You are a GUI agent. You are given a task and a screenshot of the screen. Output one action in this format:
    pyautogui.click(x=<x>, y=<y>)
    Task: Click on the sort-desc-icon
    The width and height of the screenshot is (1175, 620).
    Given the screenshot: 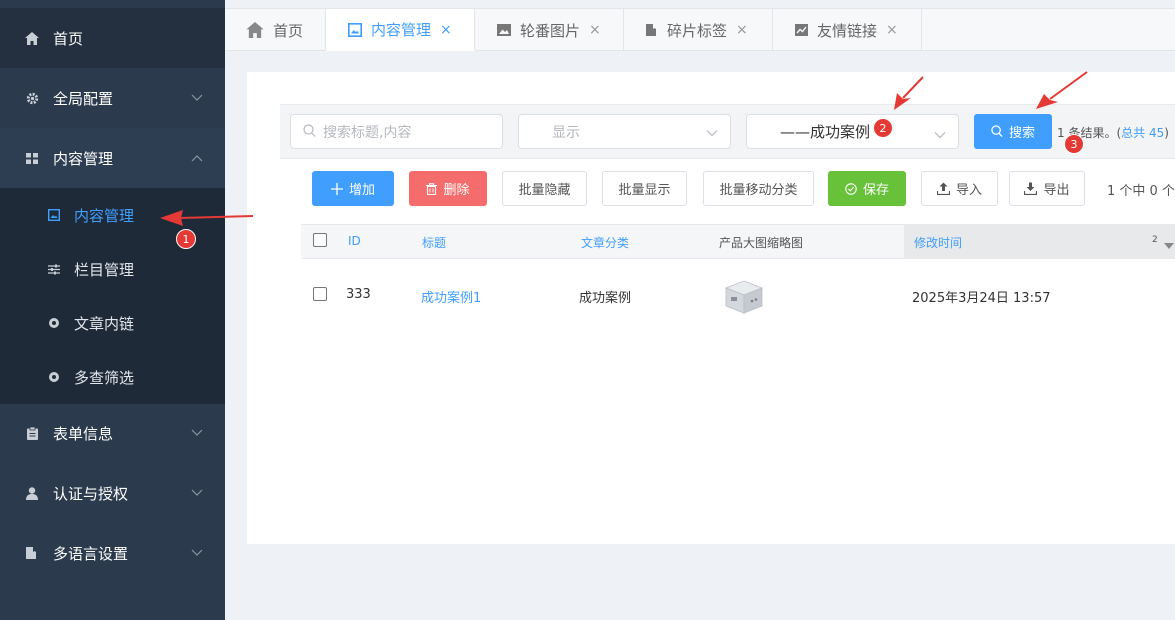 What is the action you would take?
    pyautogui.click(x=1169, y=246)
    